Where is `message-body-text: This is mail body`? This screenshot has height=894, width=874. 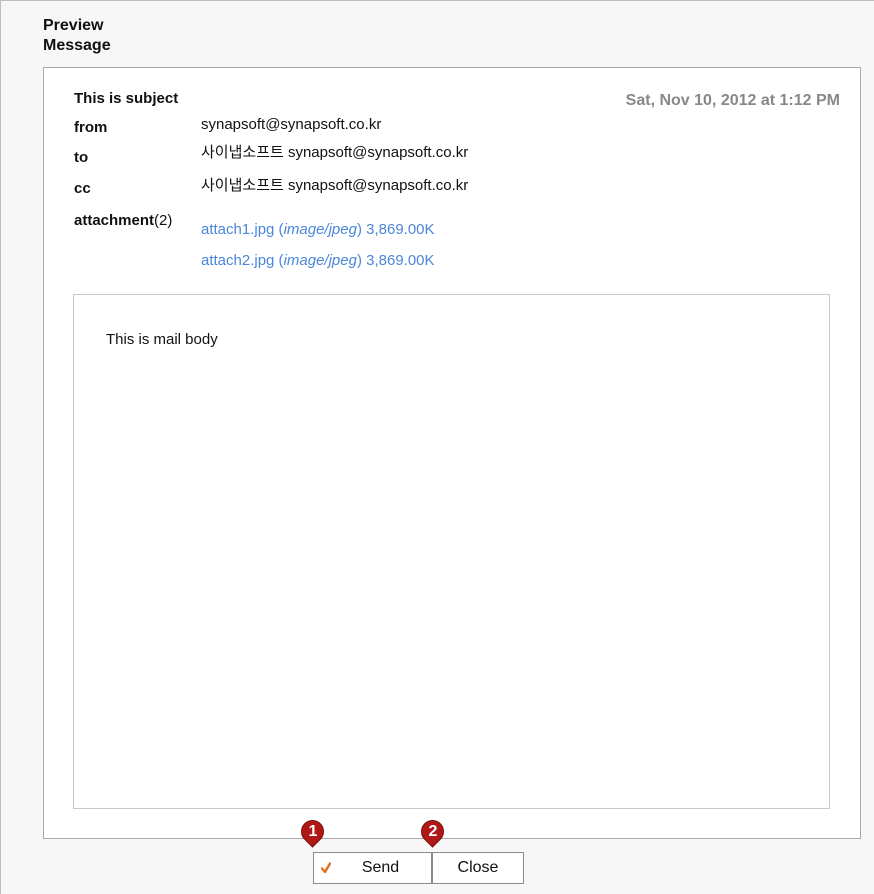 message-body-text: This is mail body is located at coordinates (162, 339).